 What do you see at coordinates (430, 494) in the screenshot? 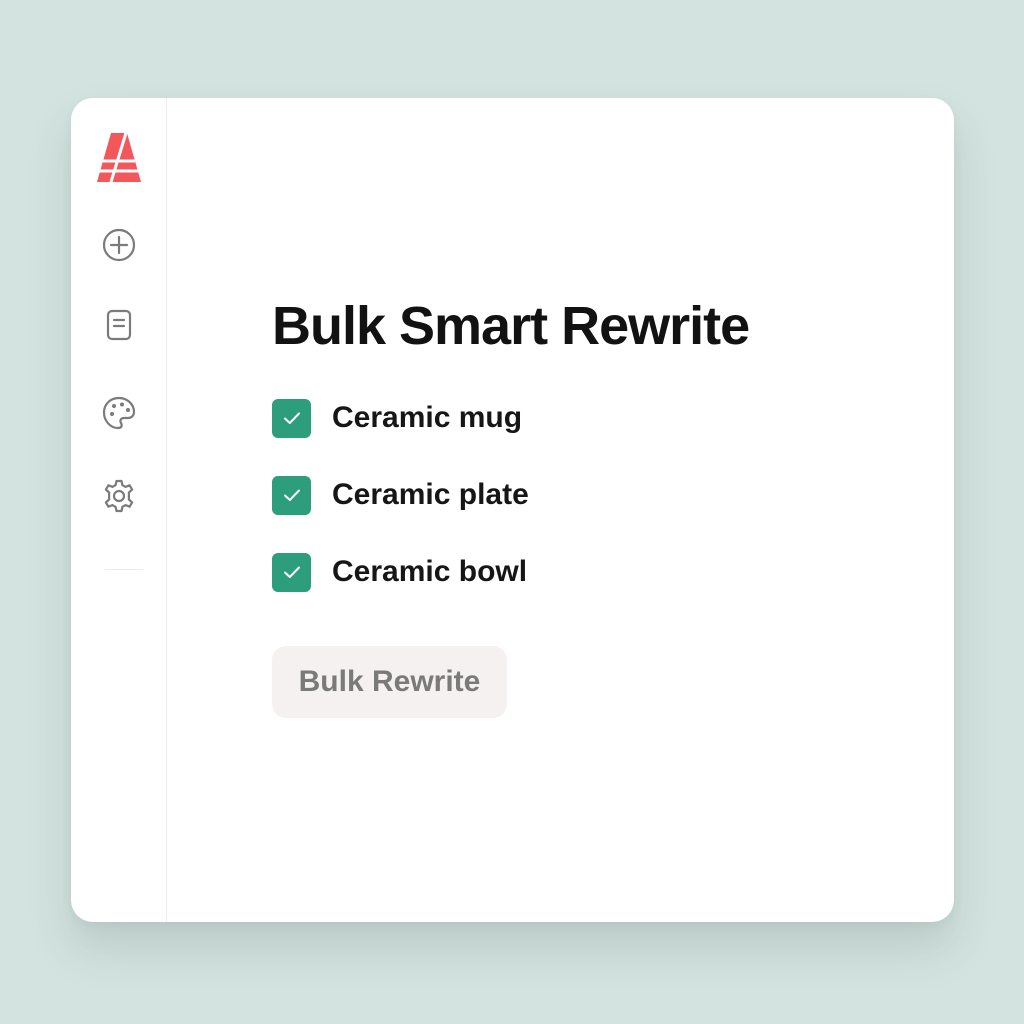
I see `checklist-item-label: Ceramic plate` at bounding box center [430, 494].